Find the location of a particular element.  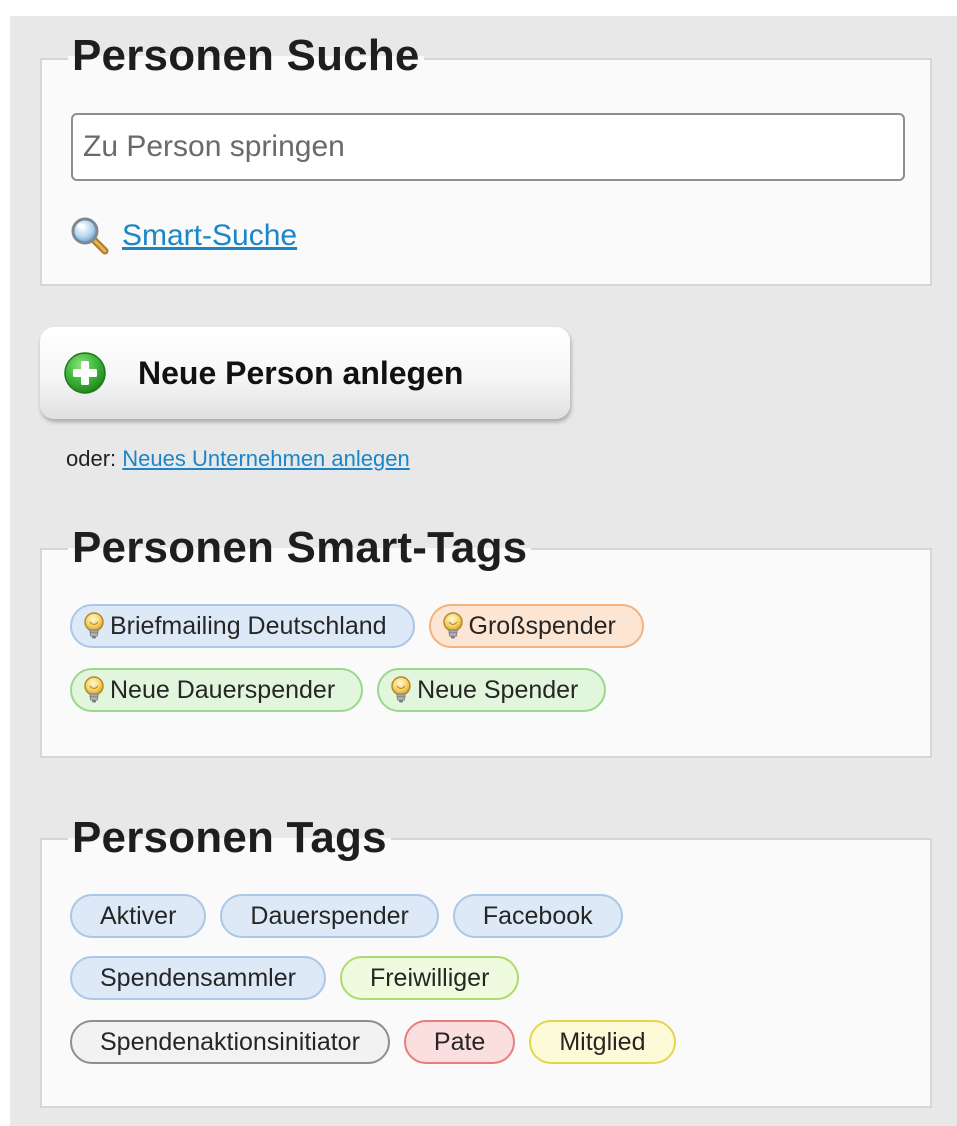

smart-tag: Briefmailing Deutschland is located at coordinates (242, 626).